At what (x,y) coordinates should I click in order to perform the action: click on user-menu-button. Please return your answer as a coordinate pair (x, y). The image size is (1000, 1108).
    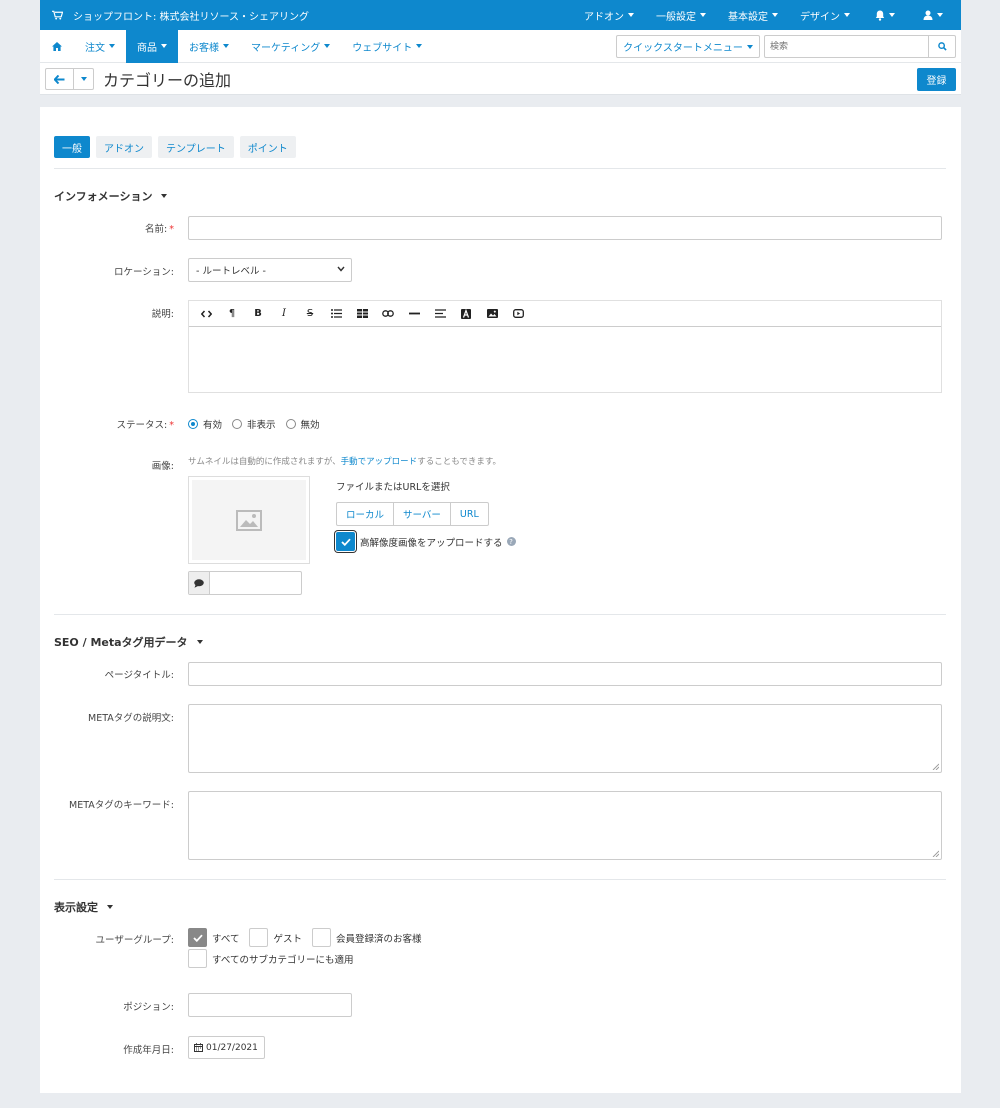
    Looking at the image, I should click on (935, 15).